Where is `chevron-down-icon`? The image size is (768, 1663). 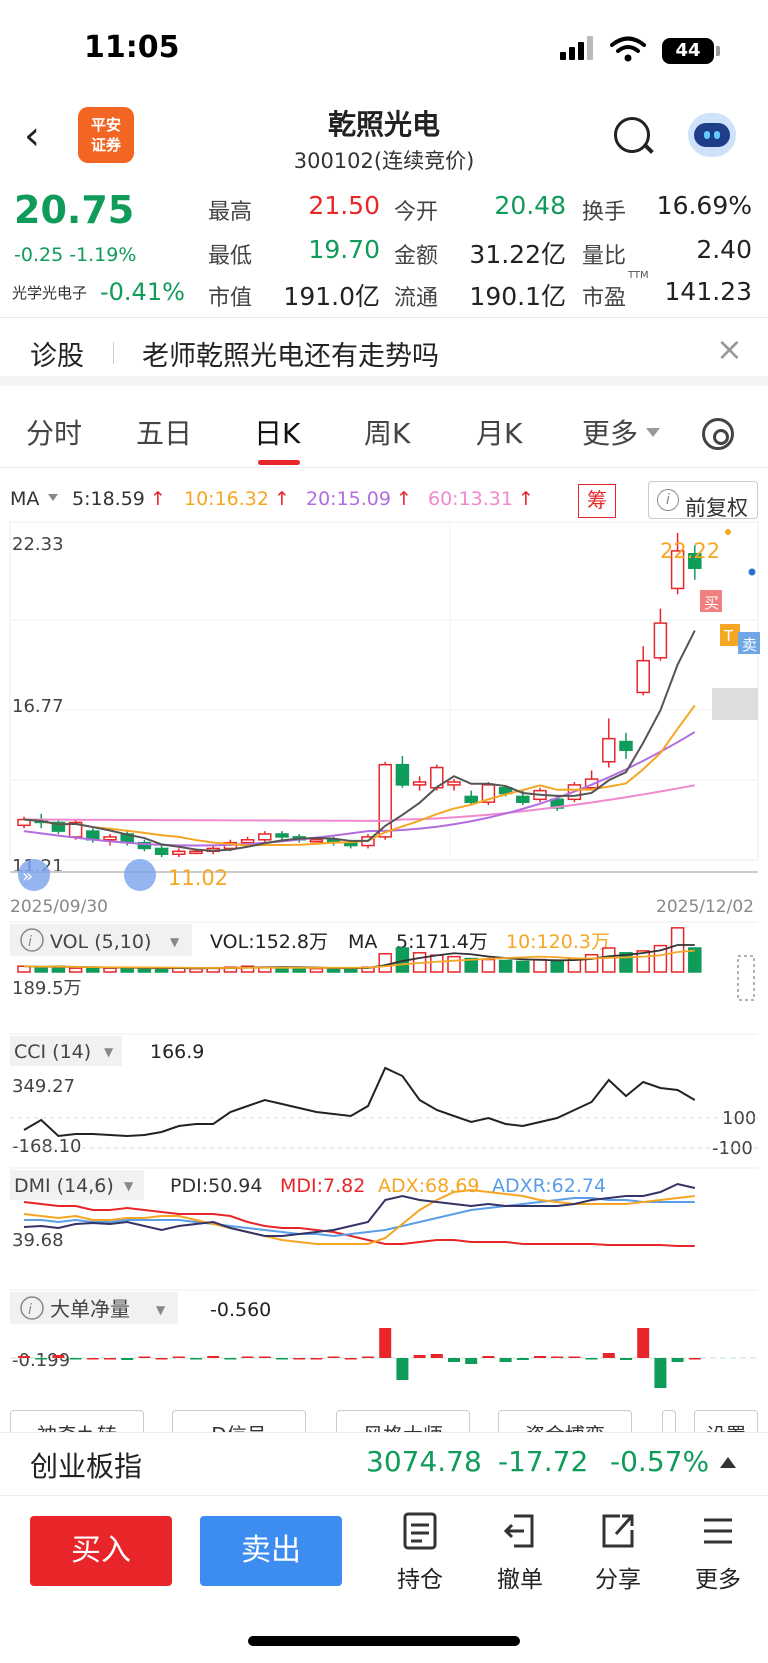
chevron-down-icon is located at coordinates (653, 432).